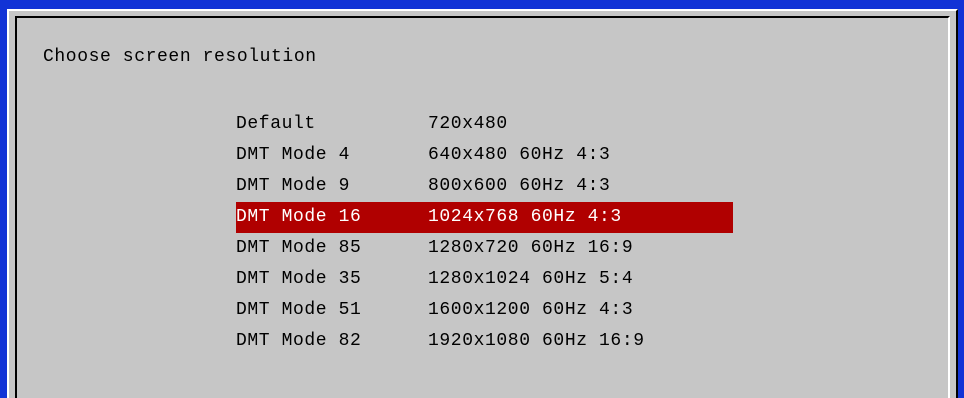 The image size is (964, 398). What do you see at coordinates (531, 279) in the screenshot?
I see `menu-item-desc: 1280x1024 60Hz 5:4` at bounding box center [531, 279].